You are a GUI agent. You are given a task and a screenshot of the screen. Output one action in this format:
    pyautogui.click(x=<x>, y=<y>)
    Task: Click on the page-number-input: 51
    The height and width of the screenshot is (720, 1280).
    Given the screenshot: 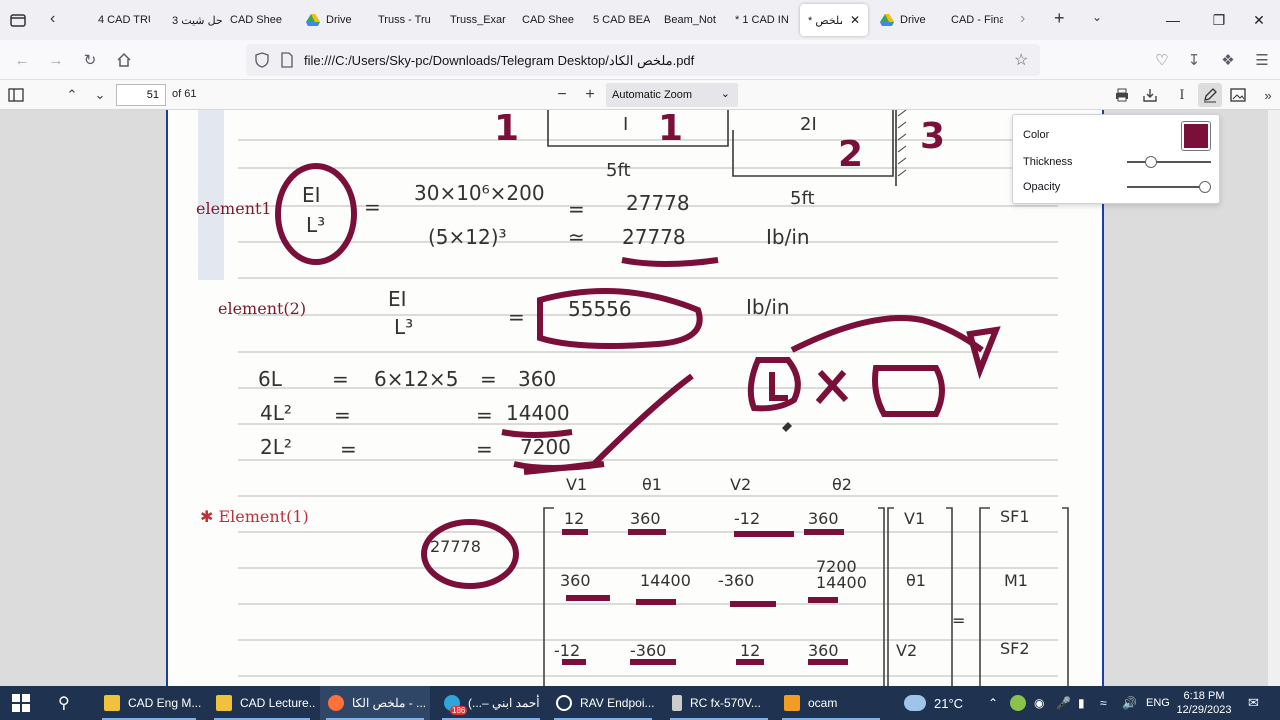 What is the action you would take?
    pyautogui.click(x=141, y=95)
    